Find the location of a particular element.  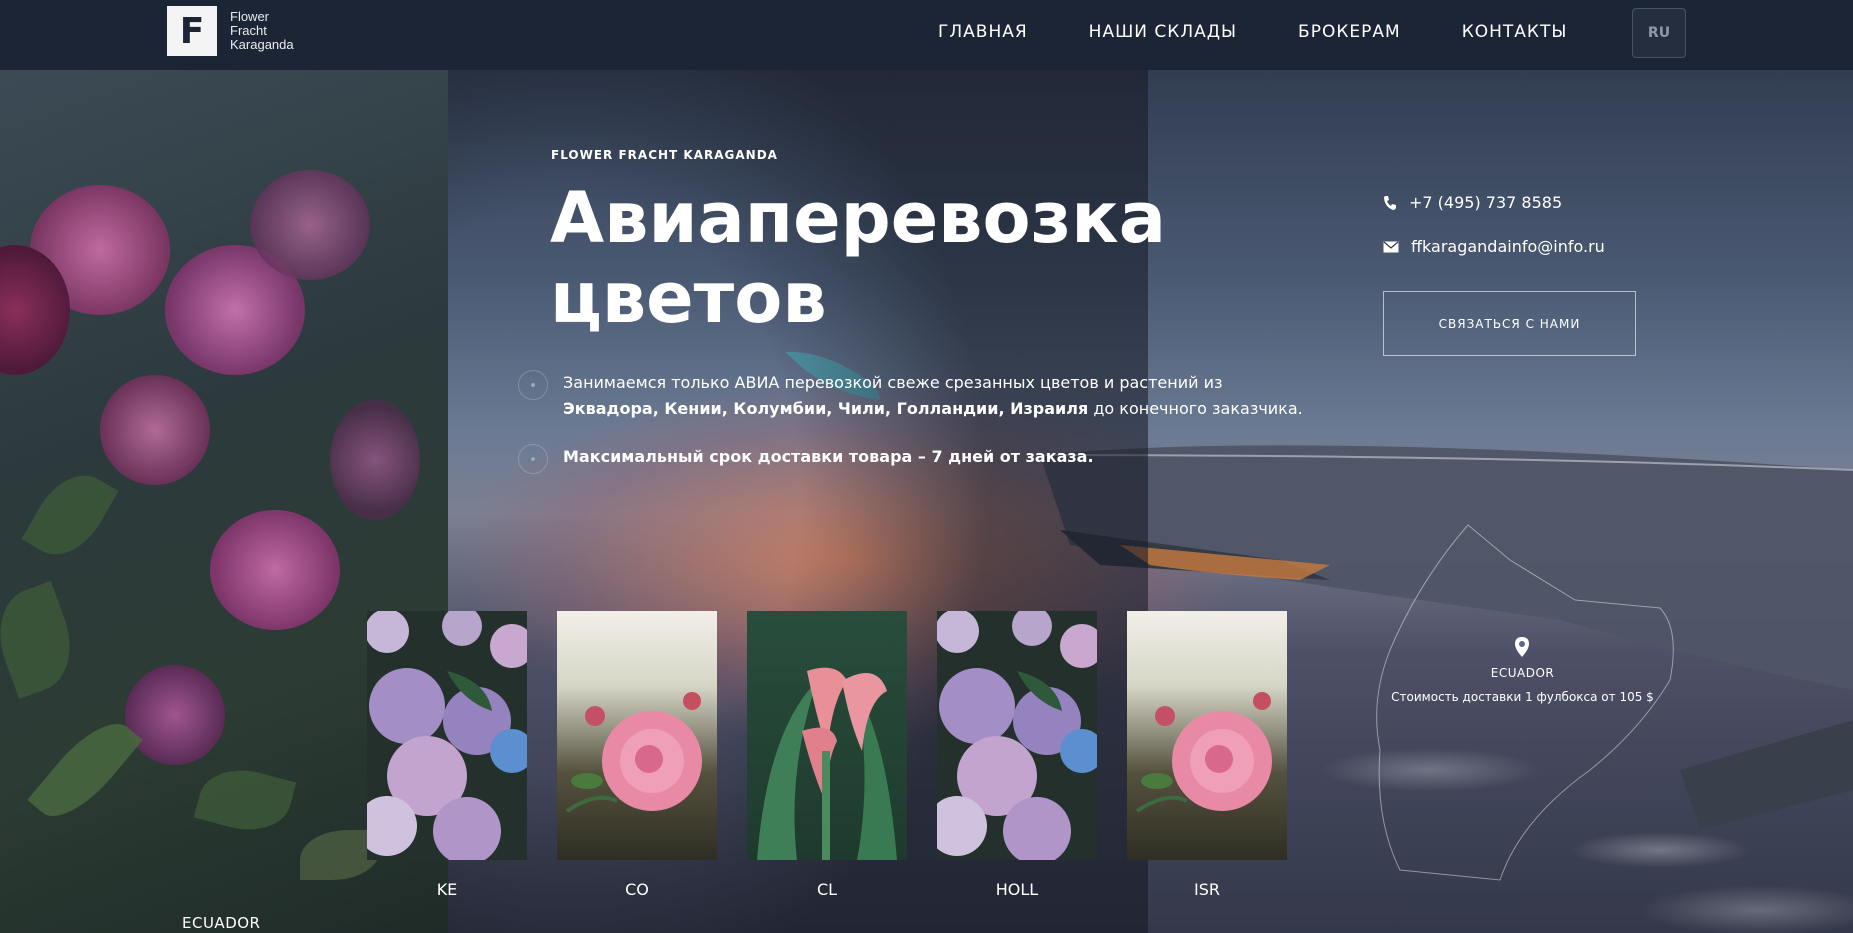

slide-label: ECUADOR is located at coordinates (221, 923).